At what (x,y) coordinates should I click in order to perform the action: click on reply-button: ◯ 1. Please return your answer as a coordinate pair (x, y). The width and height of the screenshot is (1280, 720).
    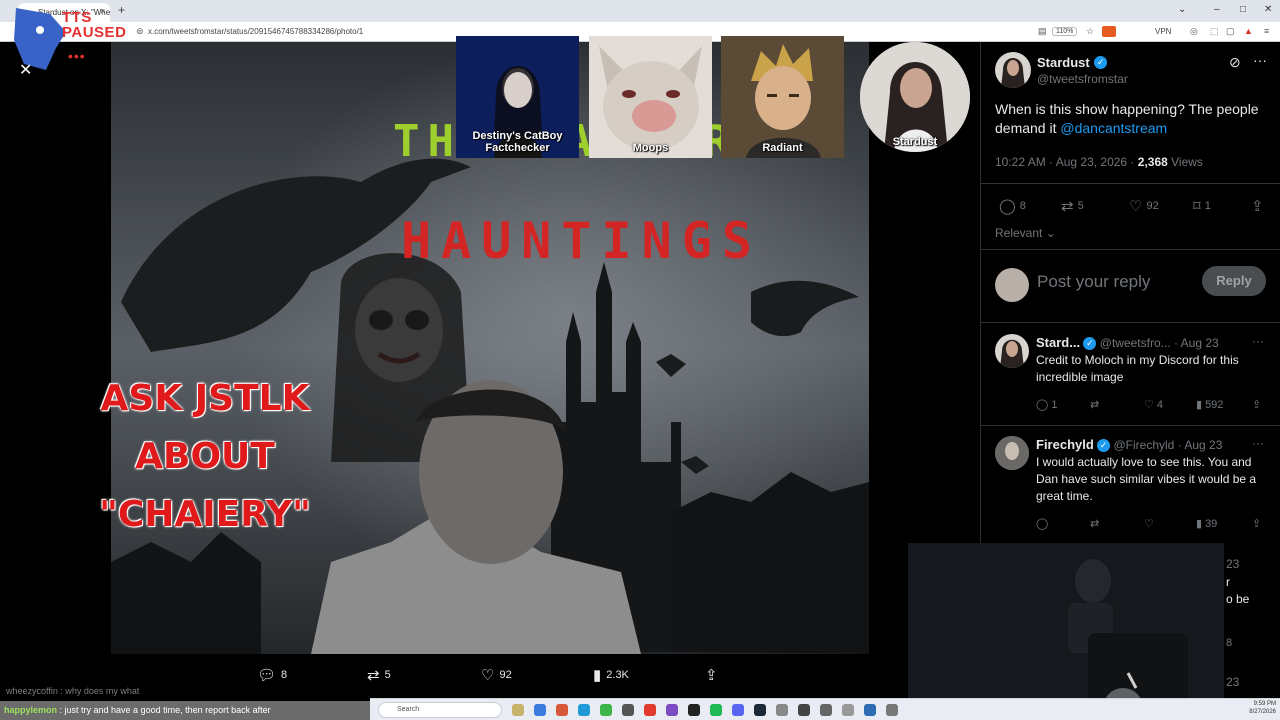
    Looking at the image, I should click on (1046, 405).